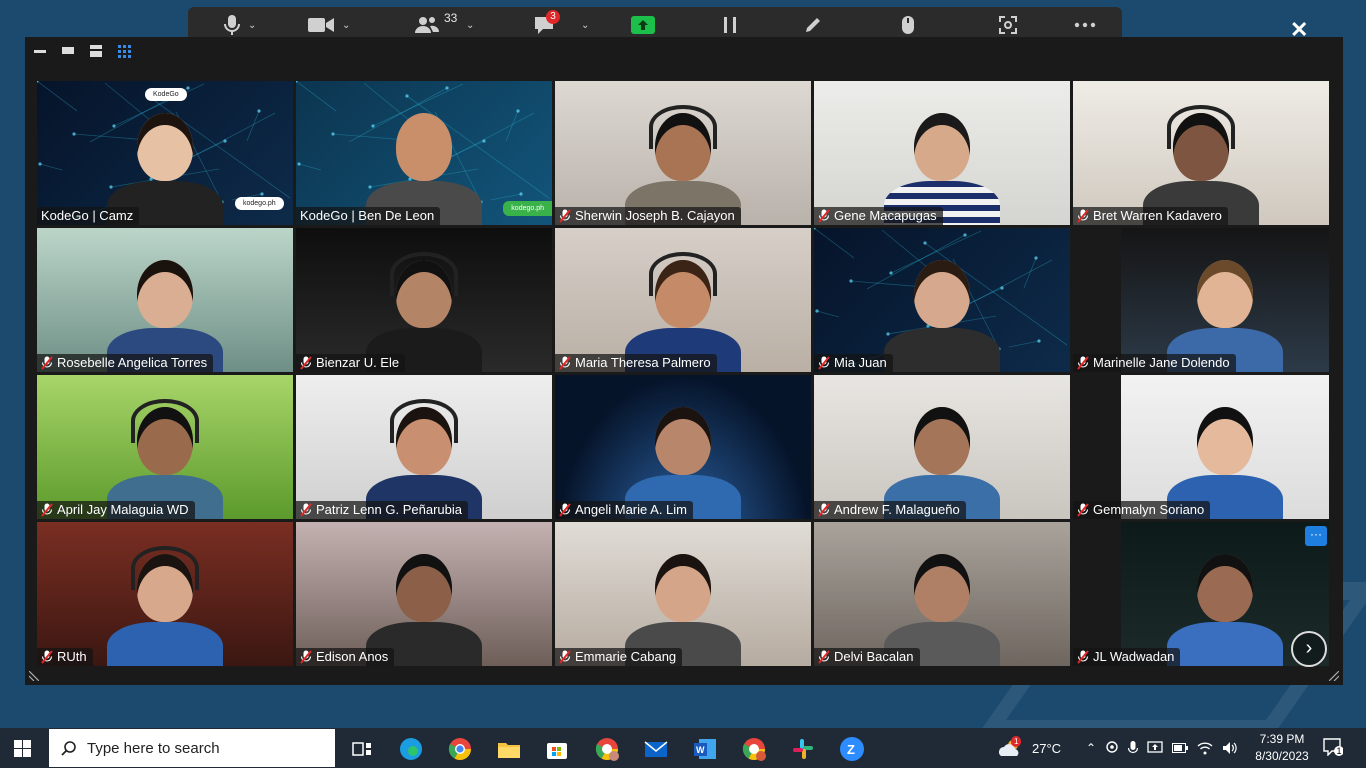 The image size is (1366, 768). What do you see at coordinates (942, 300) in the screenshot?
I see `participant-tile: Mia Juan` at bounding box center [942, 300].